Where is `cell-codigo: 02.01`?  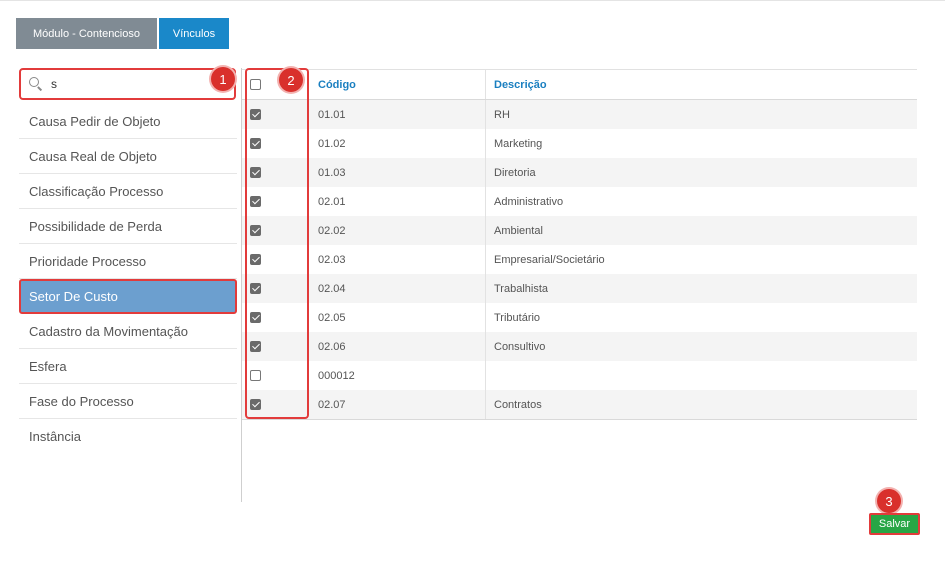 cell-codigo: 02.01 is located at coordinates (397, 201).